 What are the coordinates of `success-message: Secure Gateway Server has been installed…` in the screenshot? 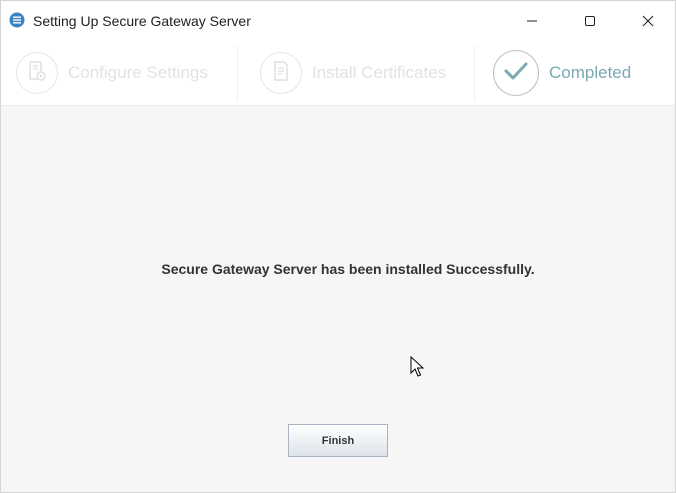 It's located at (348, 269).